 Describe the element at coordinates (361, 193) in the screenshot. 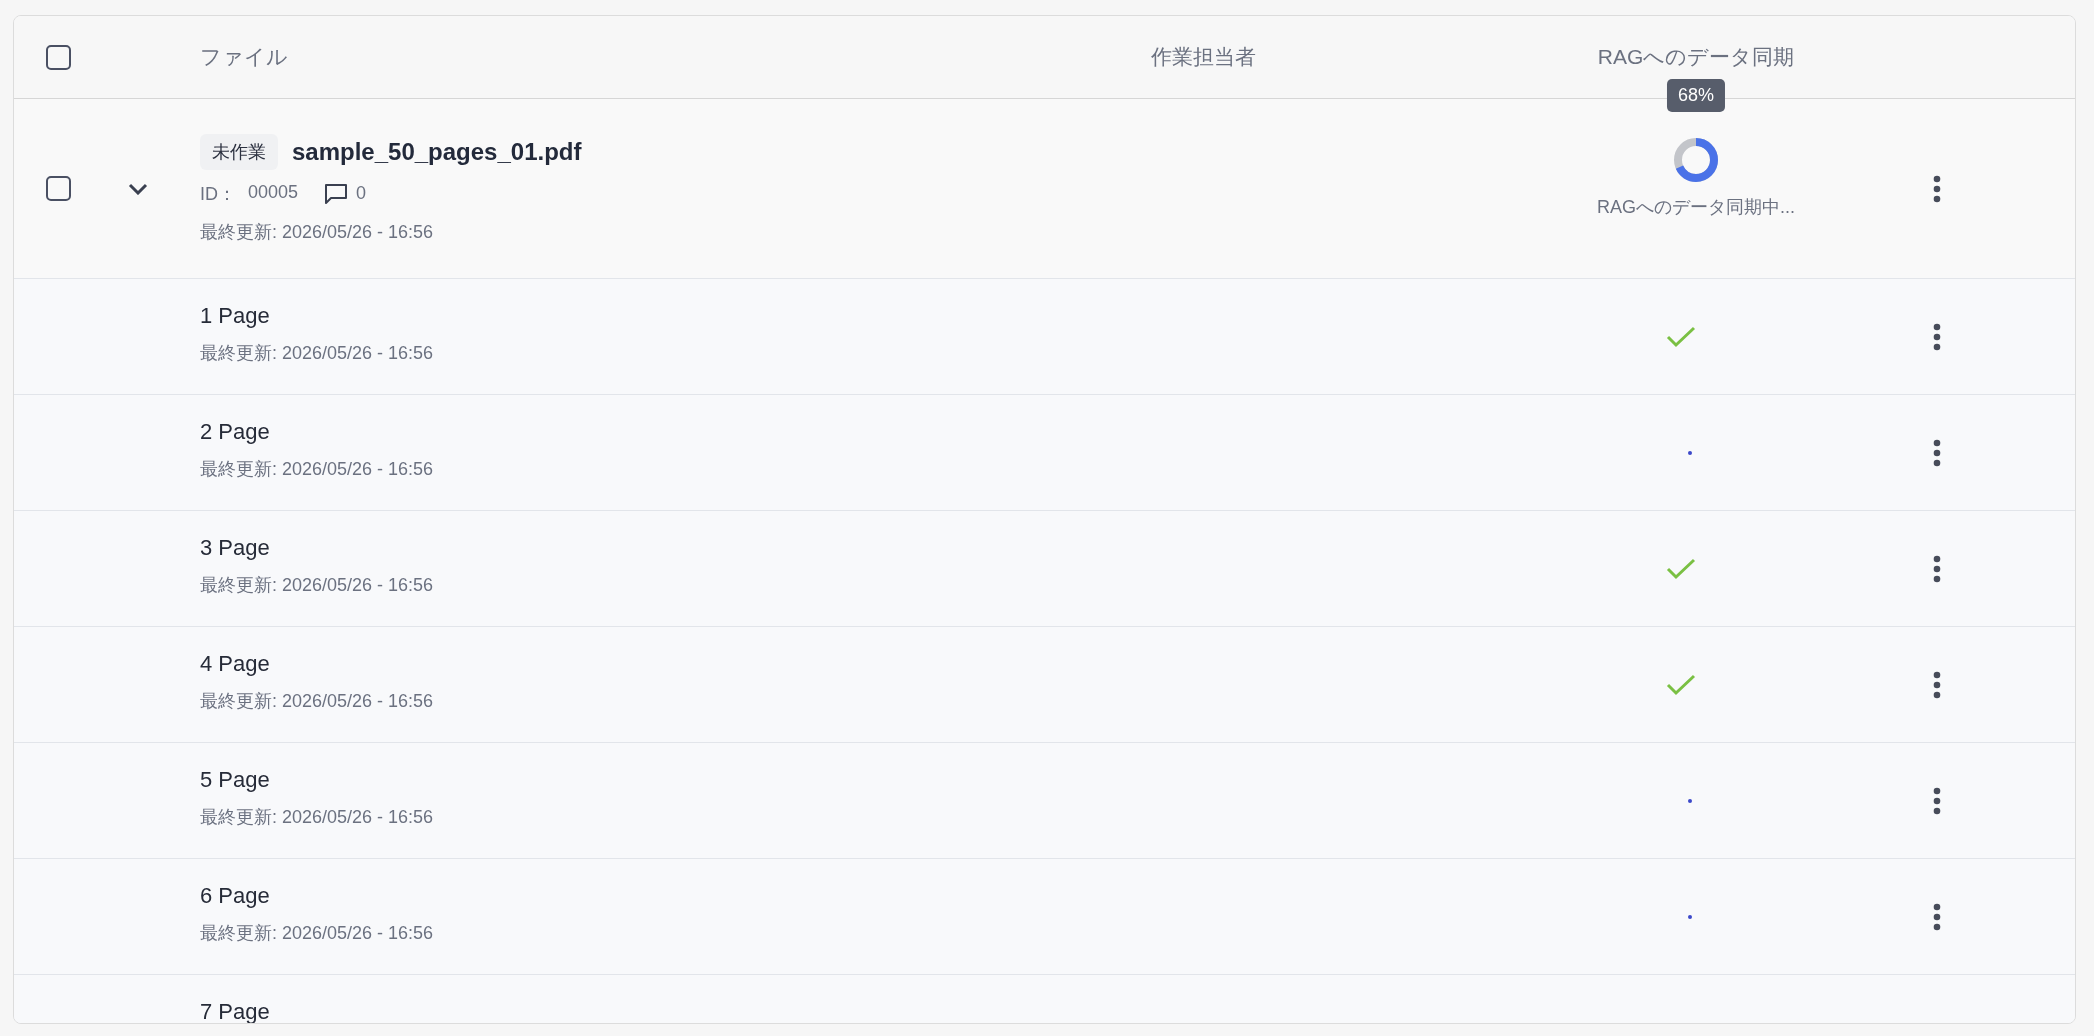

I see `comment-count: 0` at that location.